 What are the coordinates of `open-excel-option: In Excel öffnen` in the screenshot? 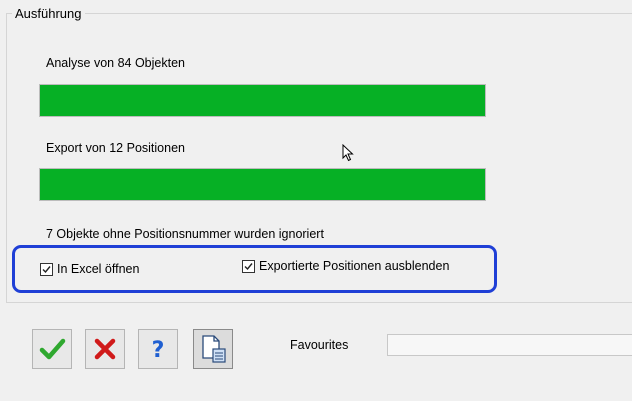 It's located at (89, 269).